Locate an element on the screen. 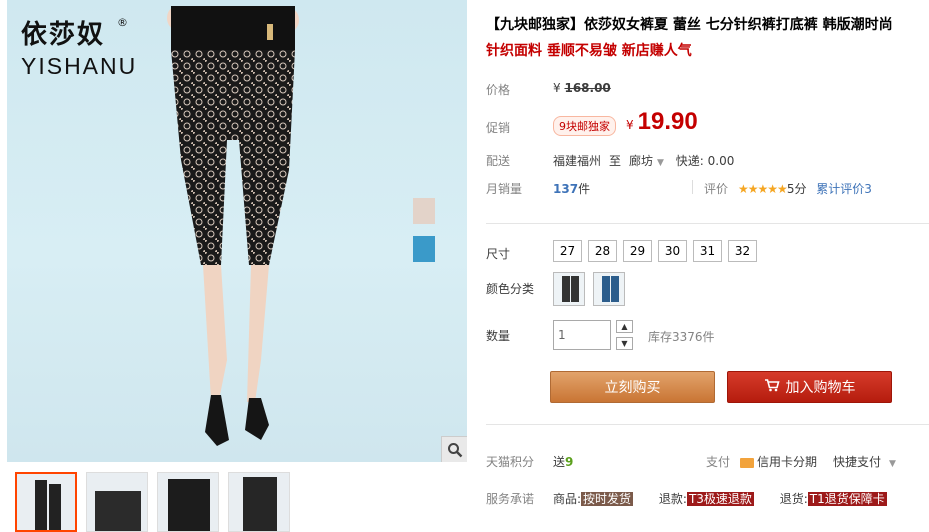 Image resolution: width=929 pixels, height=532 pixels. points-send-word: 送 is located at coordinates (559, 462).